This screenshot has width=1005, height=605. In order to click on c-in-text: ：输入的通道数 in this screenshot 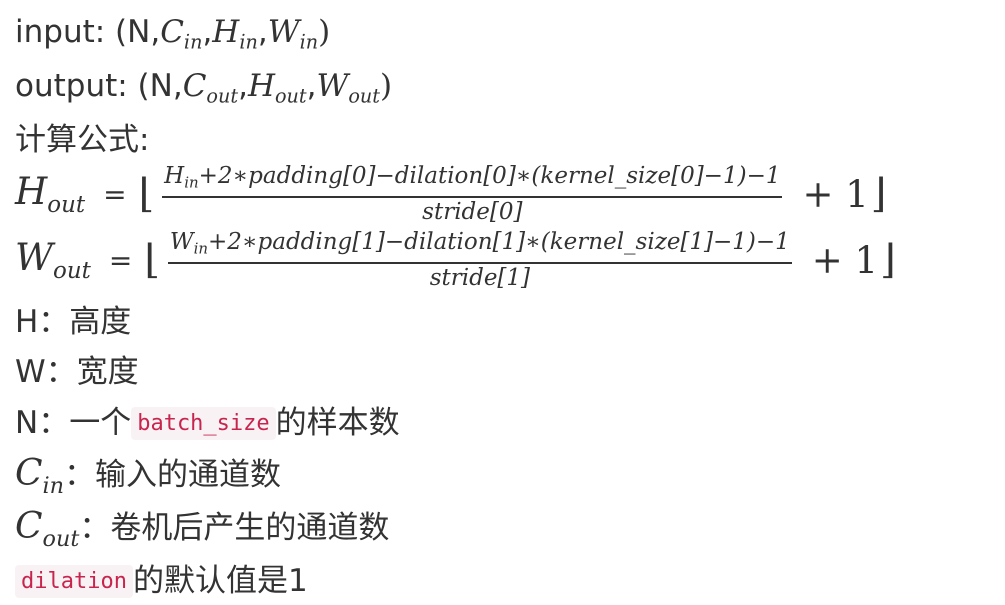, I will do `click(173, 475)`.